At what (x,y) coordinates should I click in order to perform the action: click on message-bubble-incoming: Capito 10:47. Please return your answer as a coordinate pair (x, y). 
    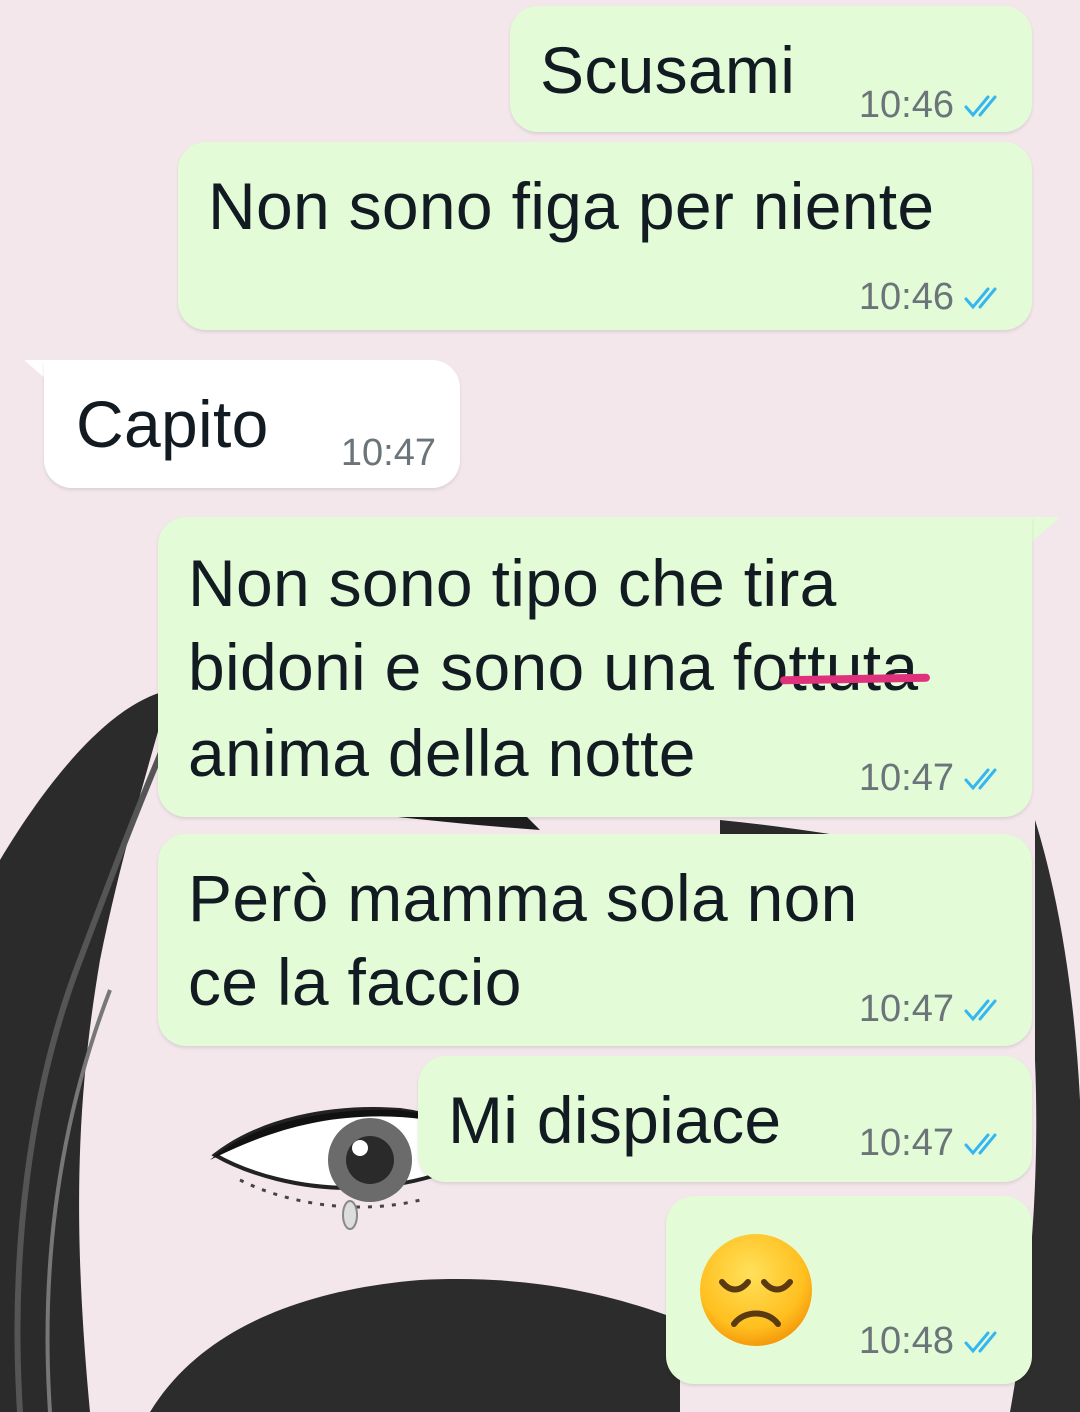
    Looking at the image, I should click on (252, 424).